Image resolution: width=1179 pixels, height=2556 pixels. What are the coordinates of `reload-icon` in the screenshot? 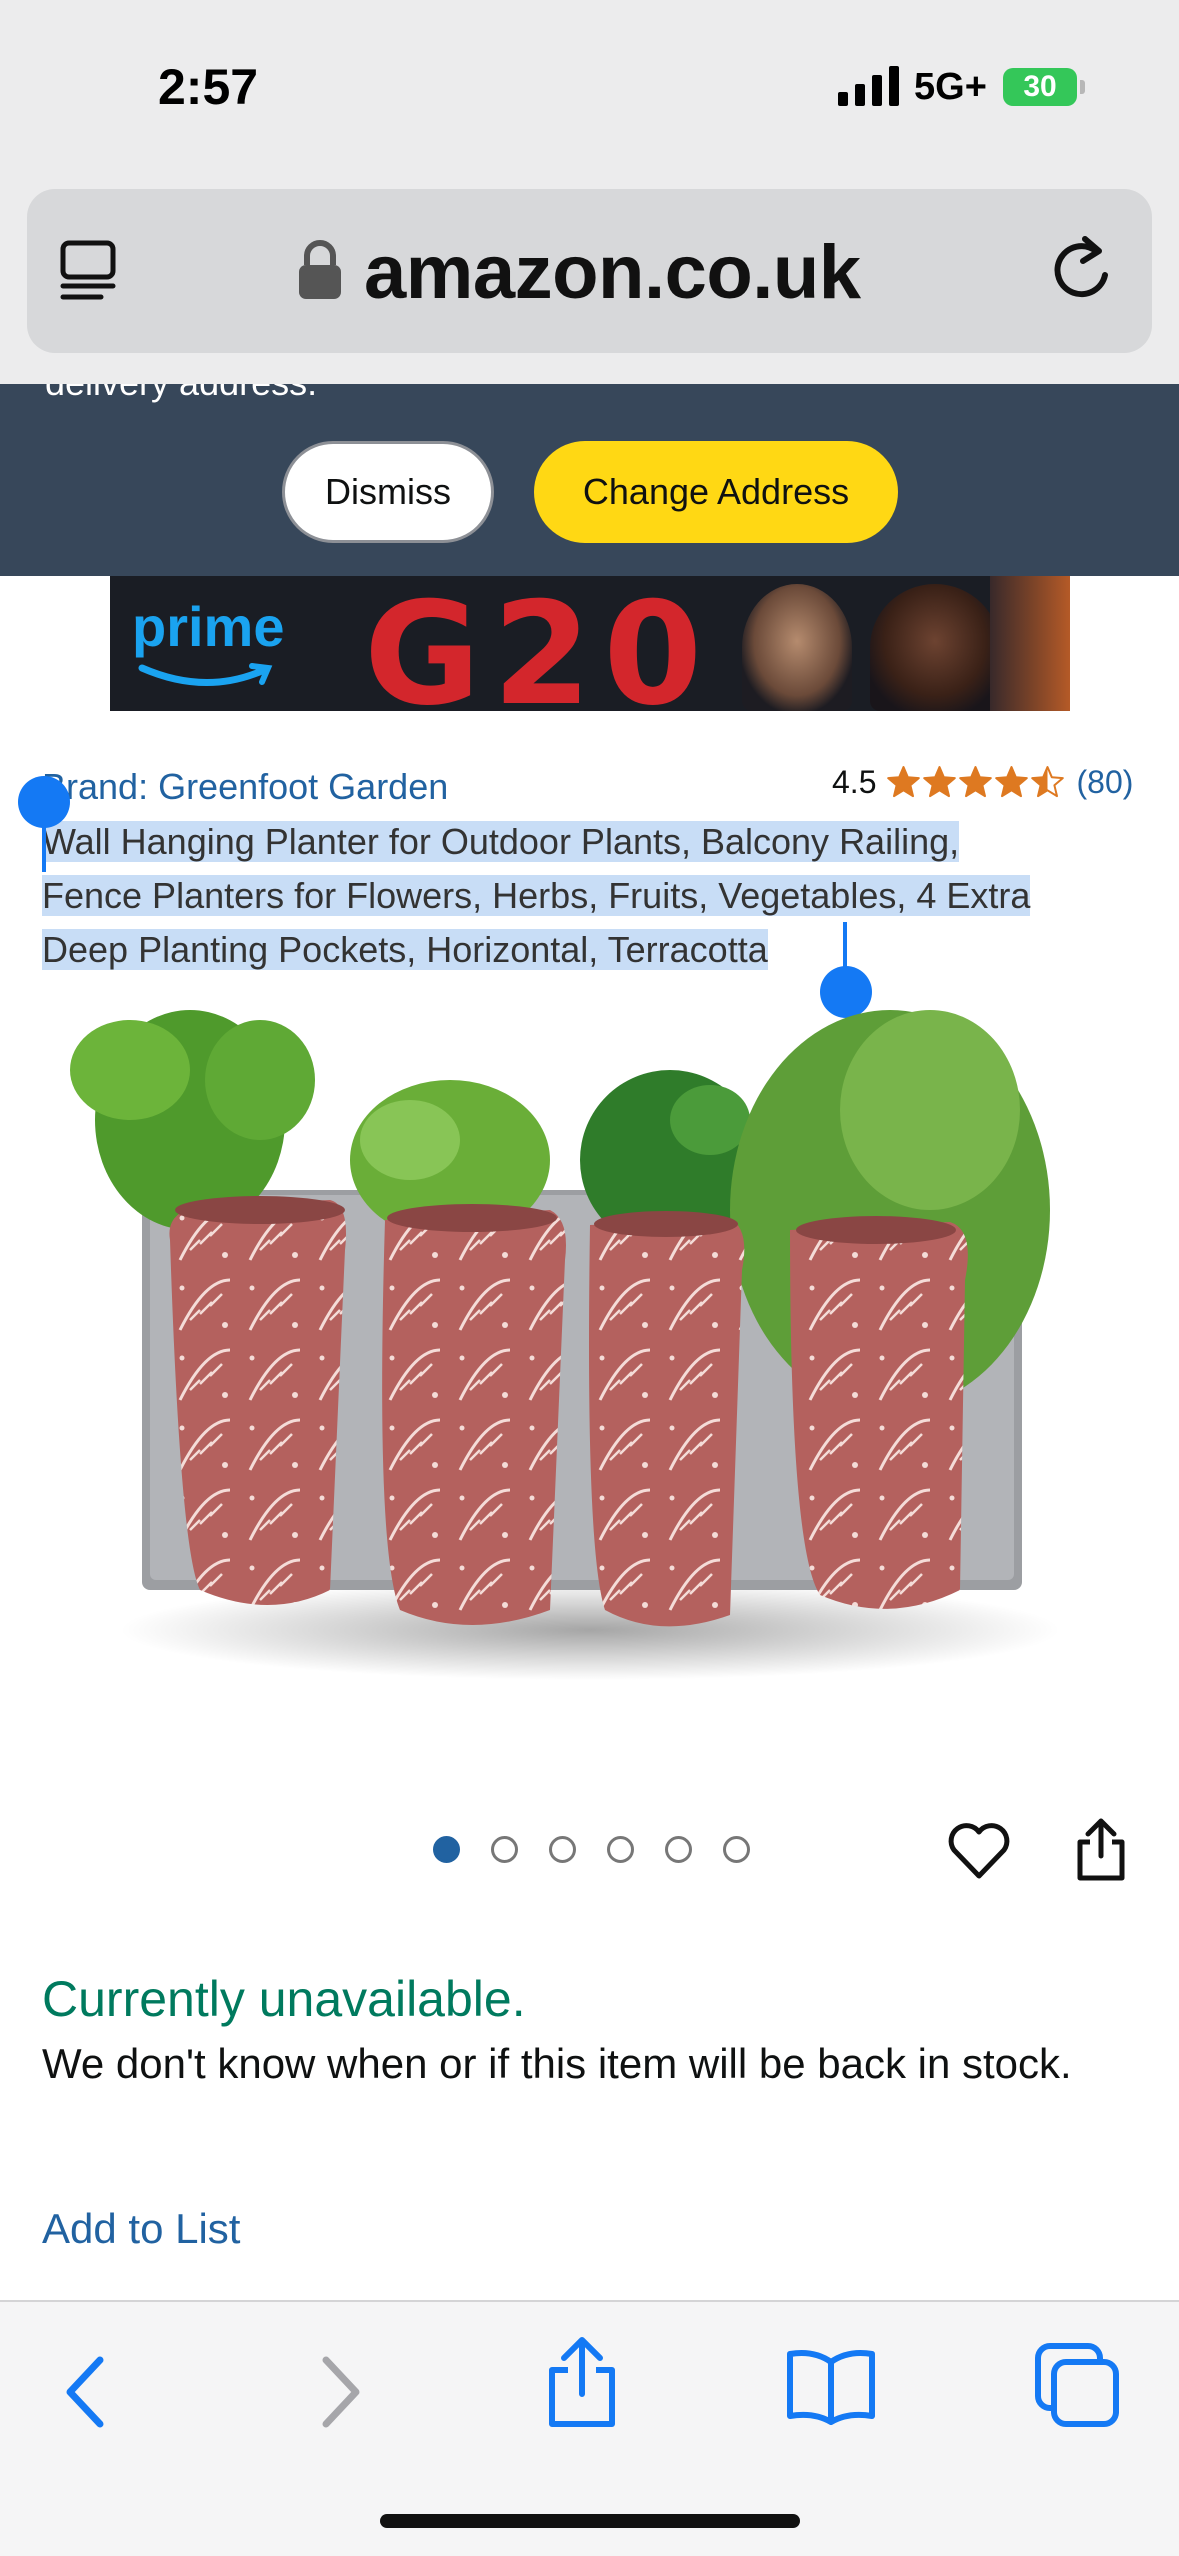 It's located at (1083, 271).